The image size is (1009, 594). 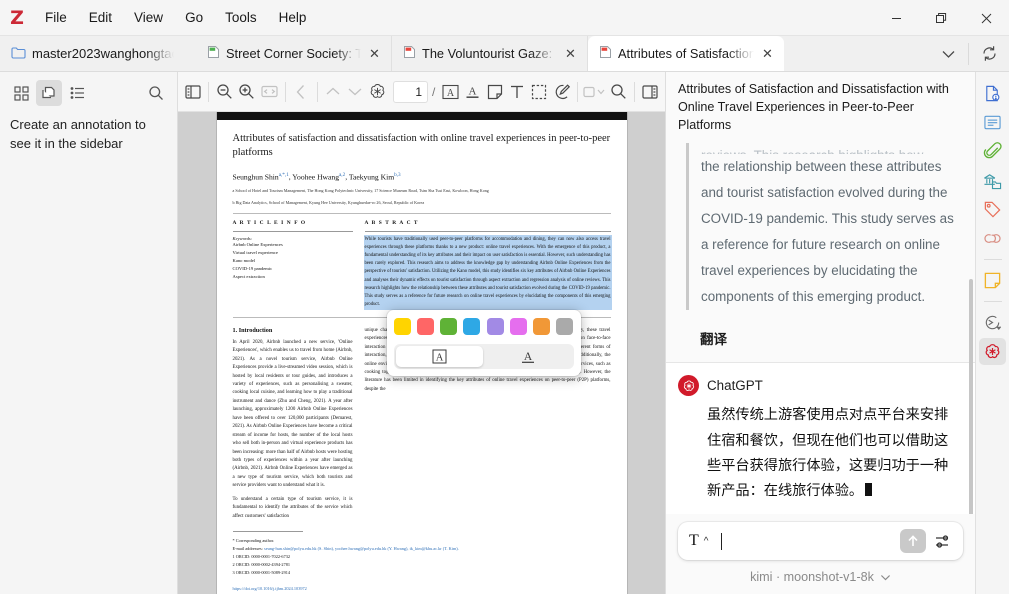 I want to click on menu-edit: Edit, so click(x=100, y=17).